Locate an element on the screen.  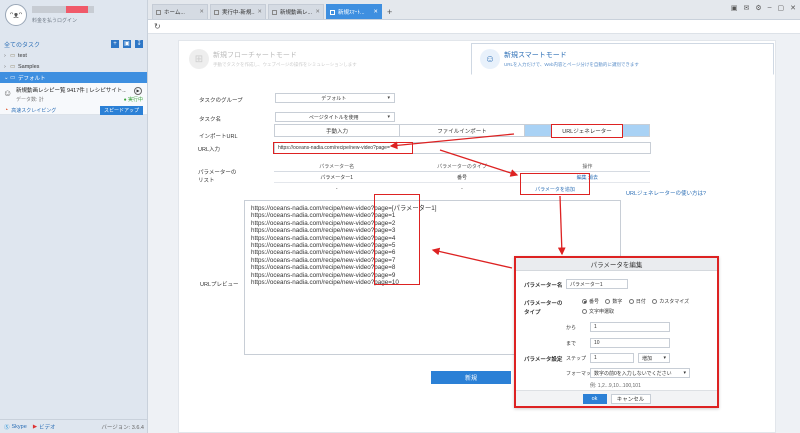
user-name-redacted is located at coordinates (63, 9).